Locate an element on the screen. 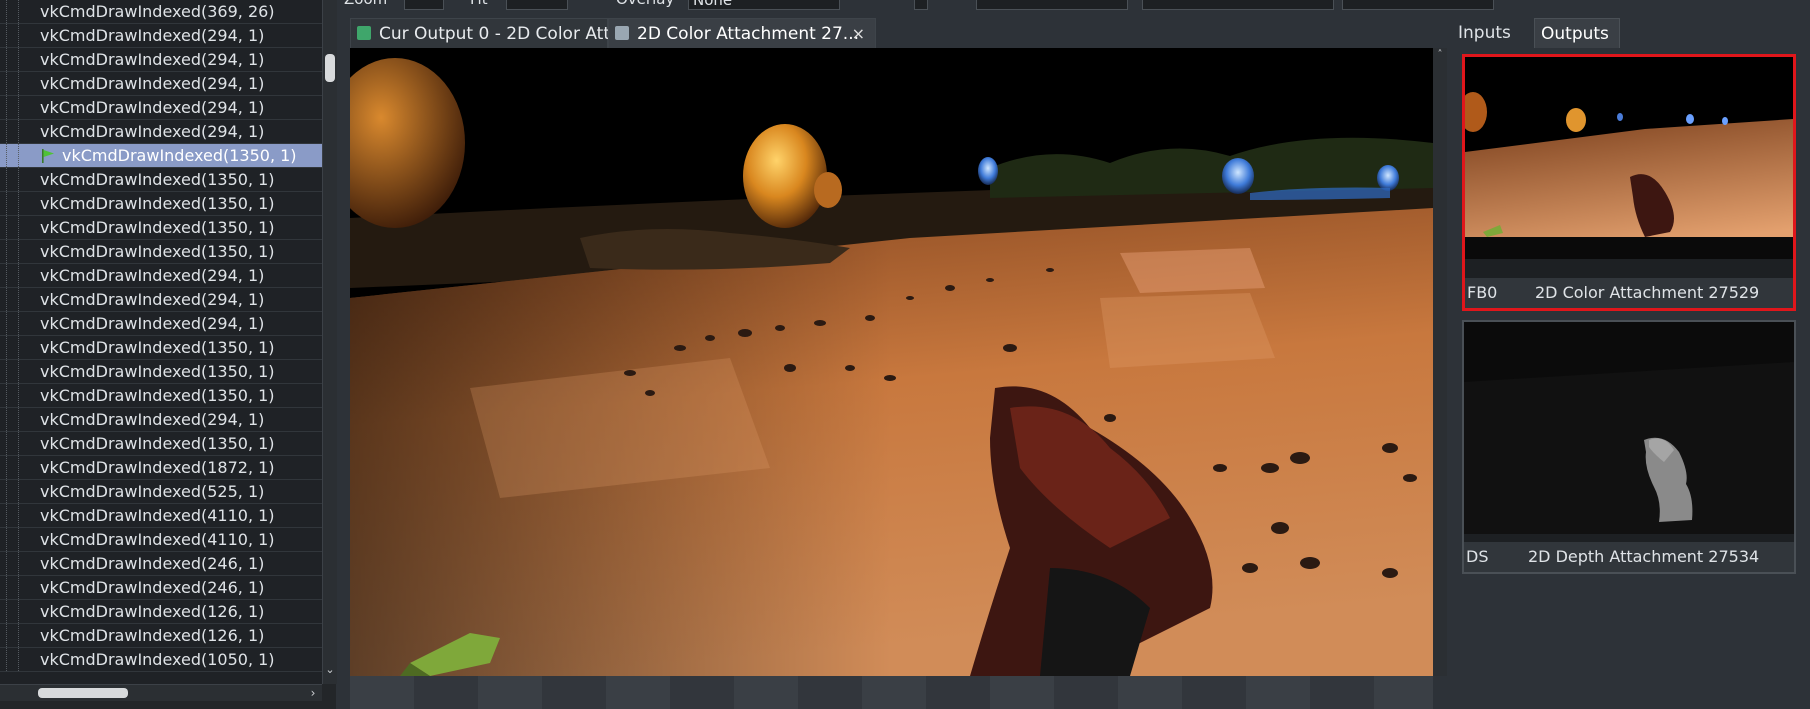 Image resolution: width=1810 pixels, height=709 pixels. texture-output-icon is located at coordinates (364, 33).